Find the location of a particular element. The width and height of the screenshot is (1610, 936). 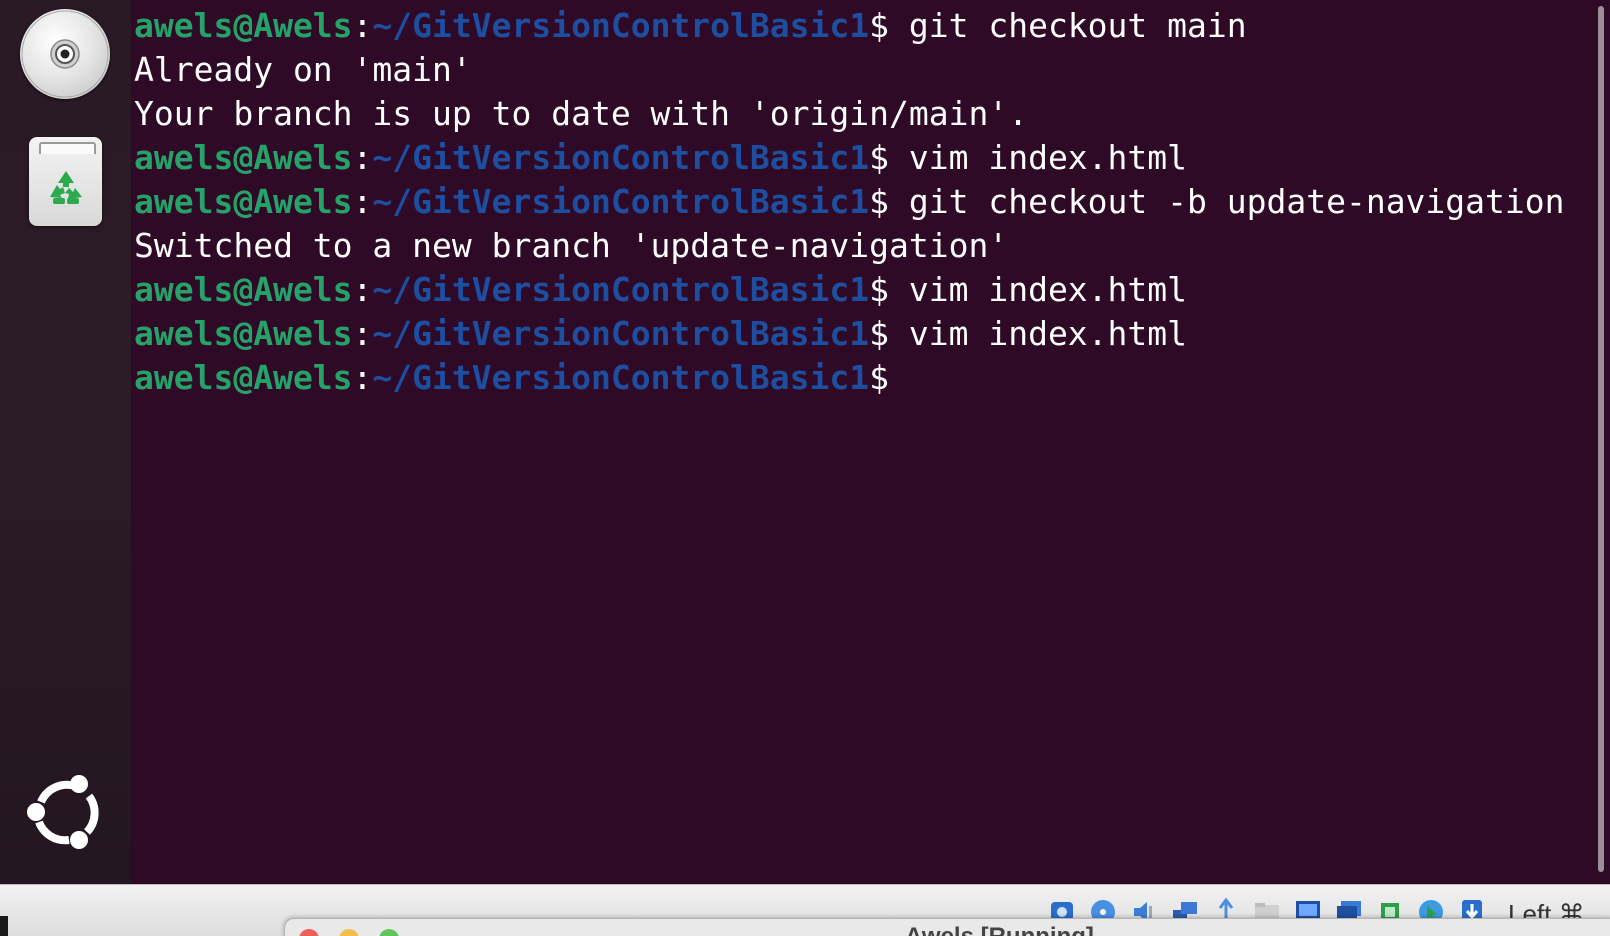

terminal-scrollbar is located at coordinates (1601, 442).